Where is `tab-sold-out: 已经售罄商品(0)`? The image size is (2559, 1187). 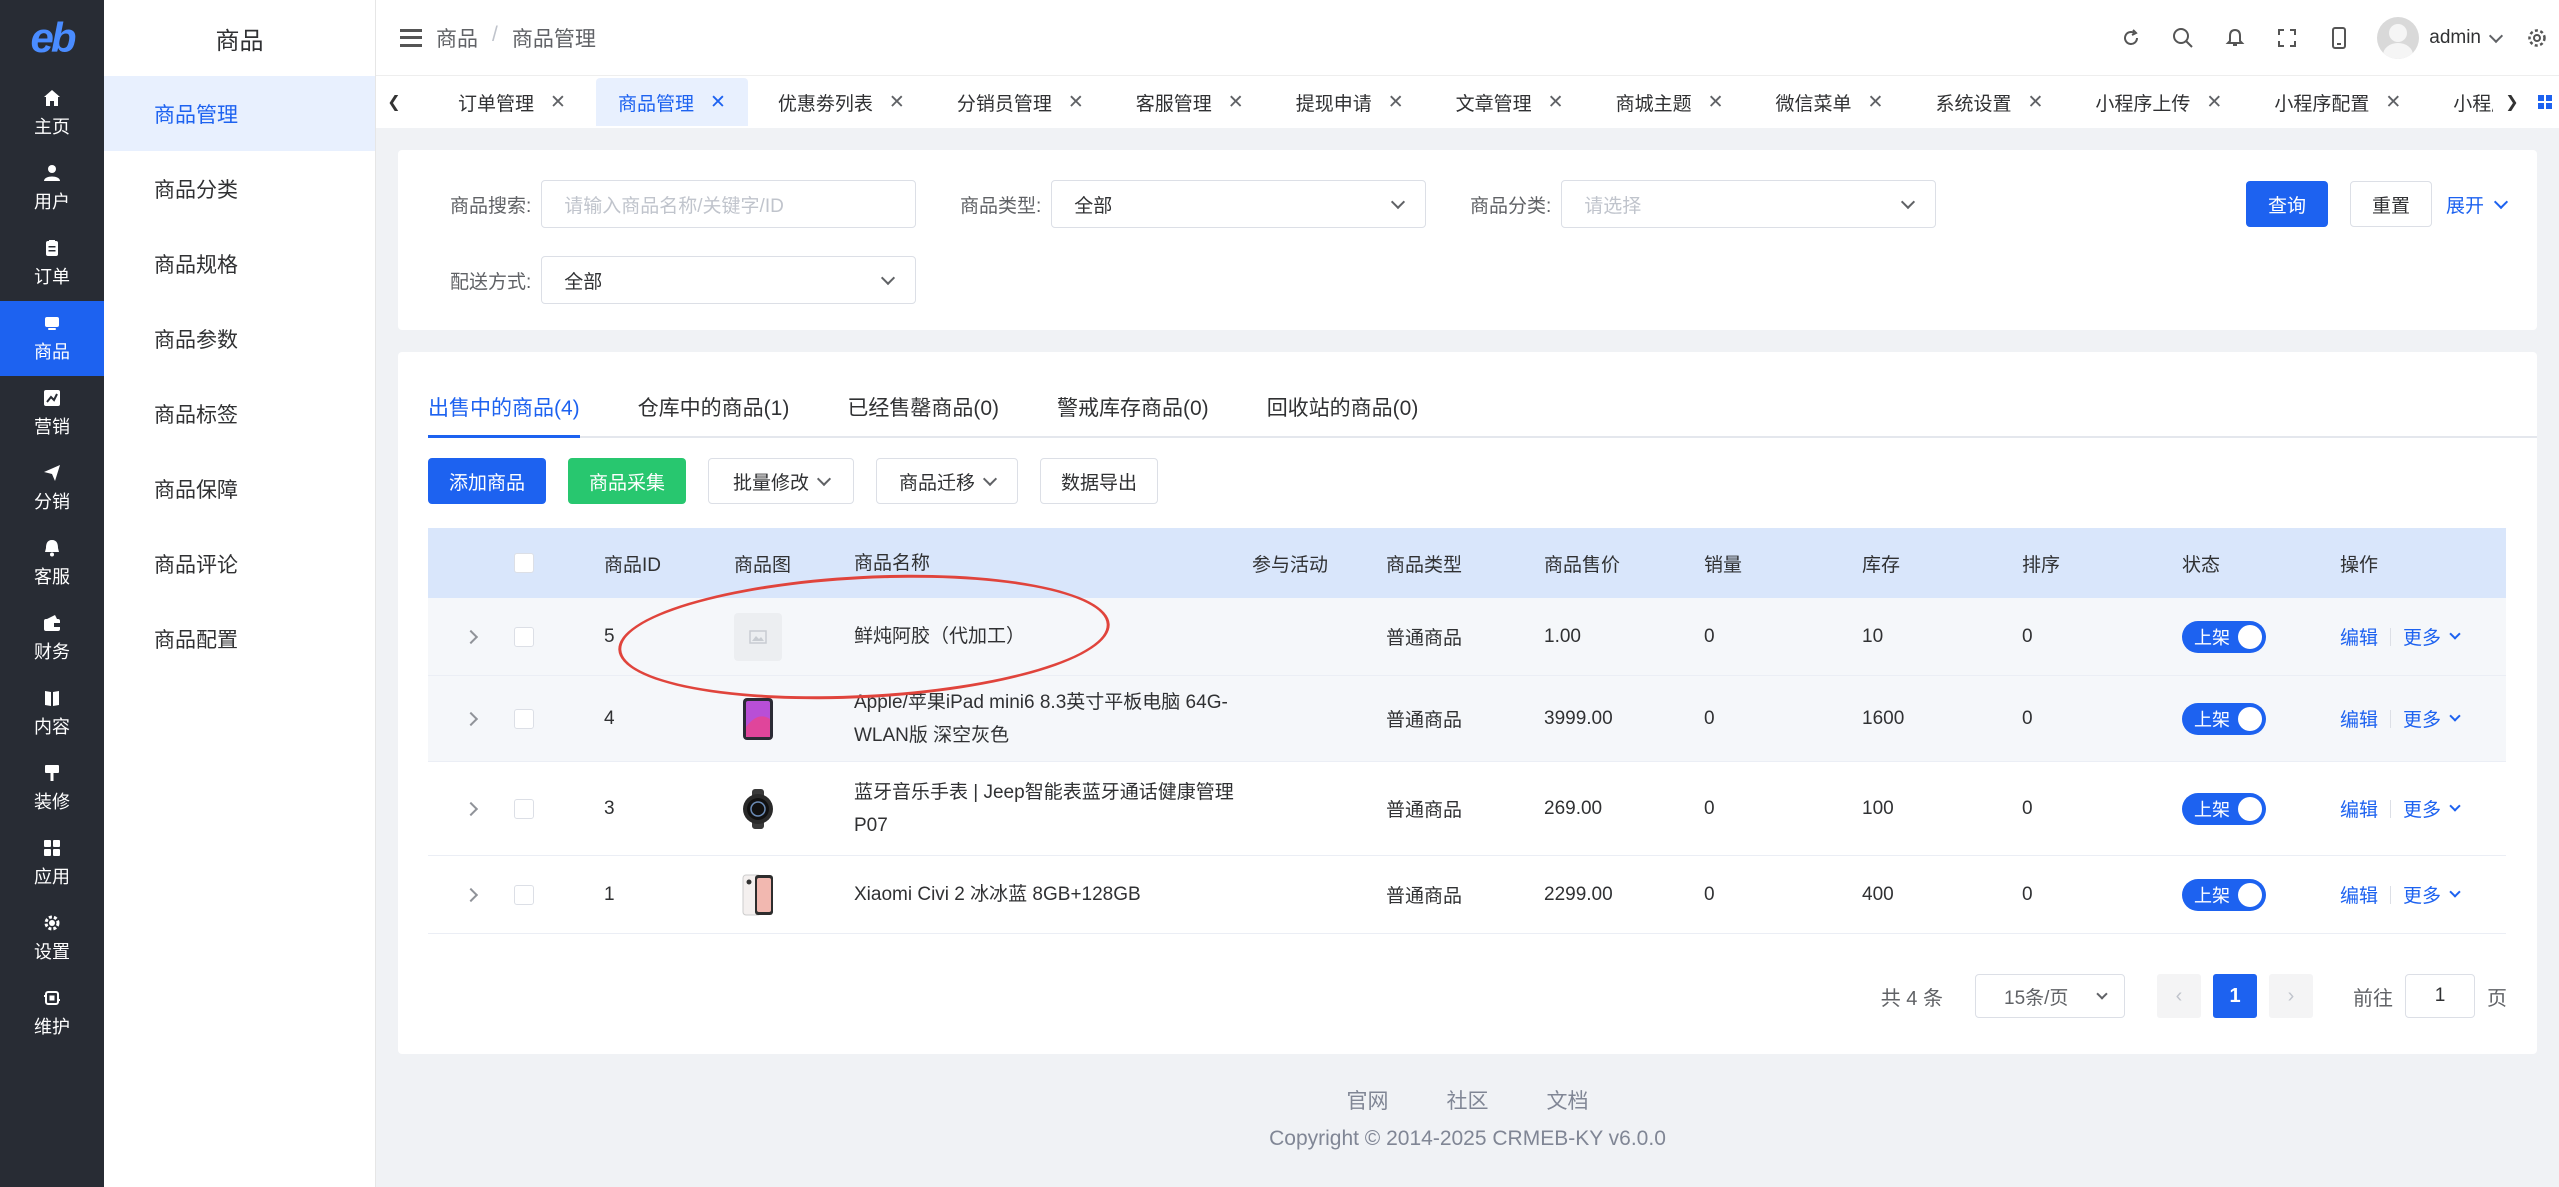 tab-sold-out: 已经售罄商品(0) is located at coordinates (923, 410).